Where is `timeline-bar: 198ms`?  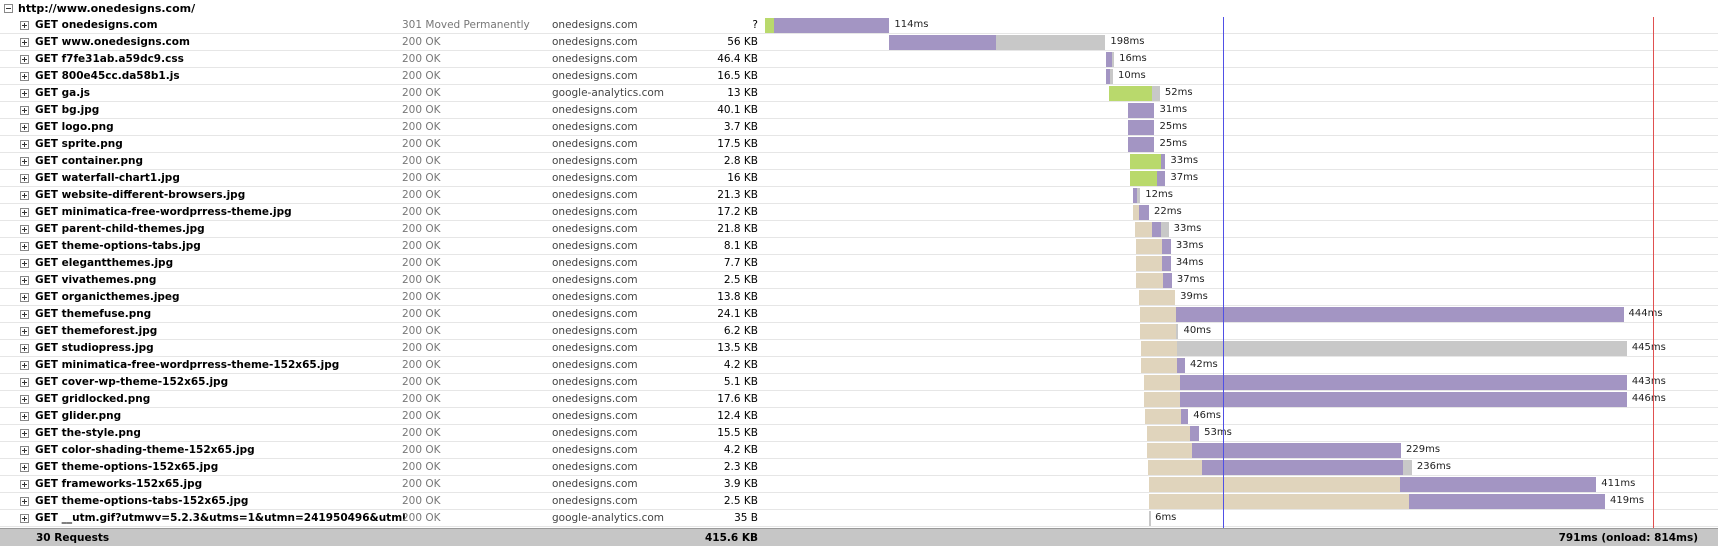 timeline-bar: 198ms is located at coordinates (1241, 42).